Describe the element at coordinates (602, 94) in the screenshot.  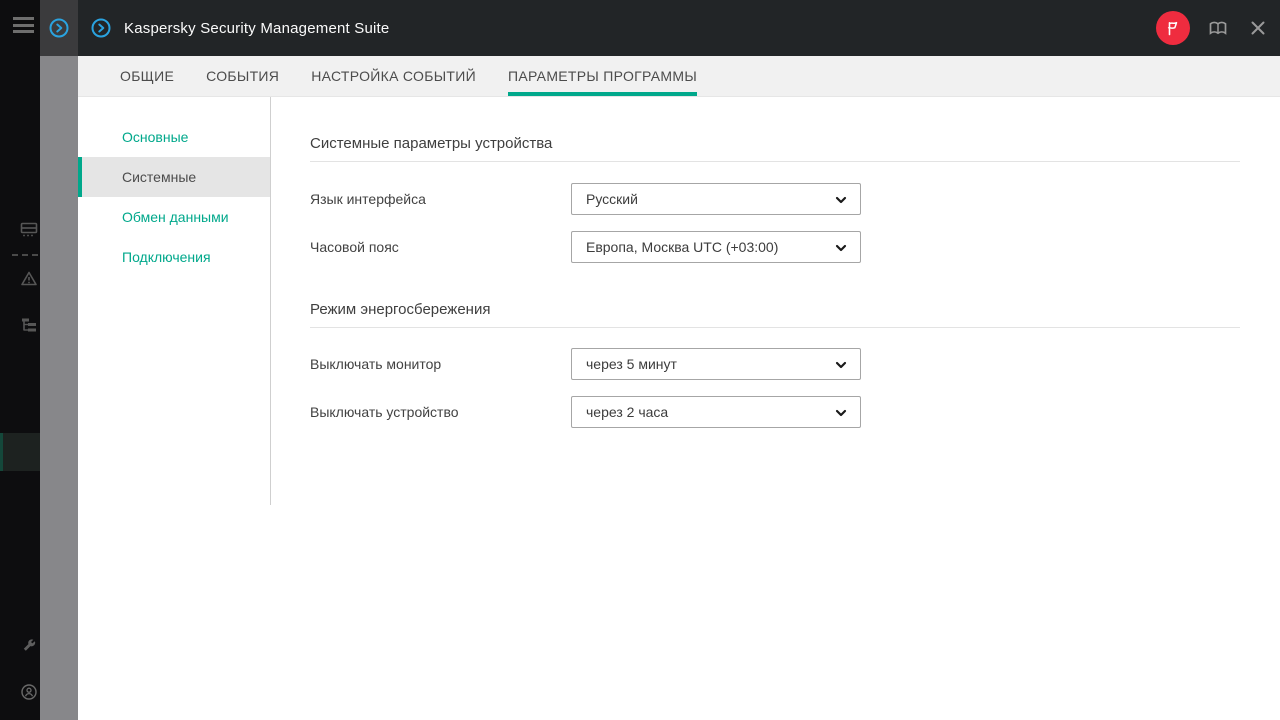
I see `active-tab-underline` at that location.